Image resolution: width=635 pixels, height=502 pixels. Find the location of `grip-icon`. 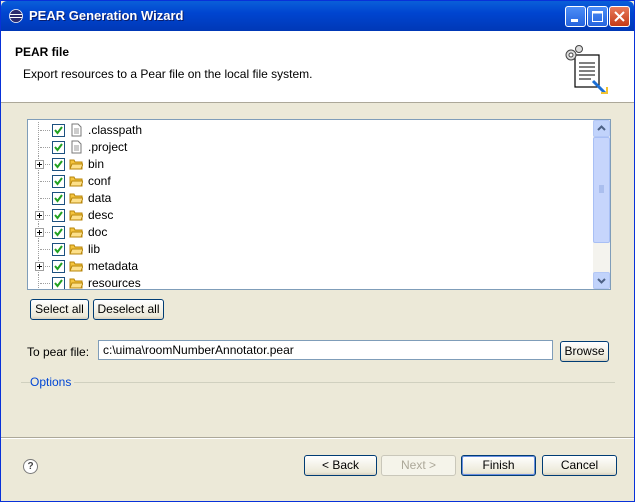

grip-icon is located at coordinates (601, 189).